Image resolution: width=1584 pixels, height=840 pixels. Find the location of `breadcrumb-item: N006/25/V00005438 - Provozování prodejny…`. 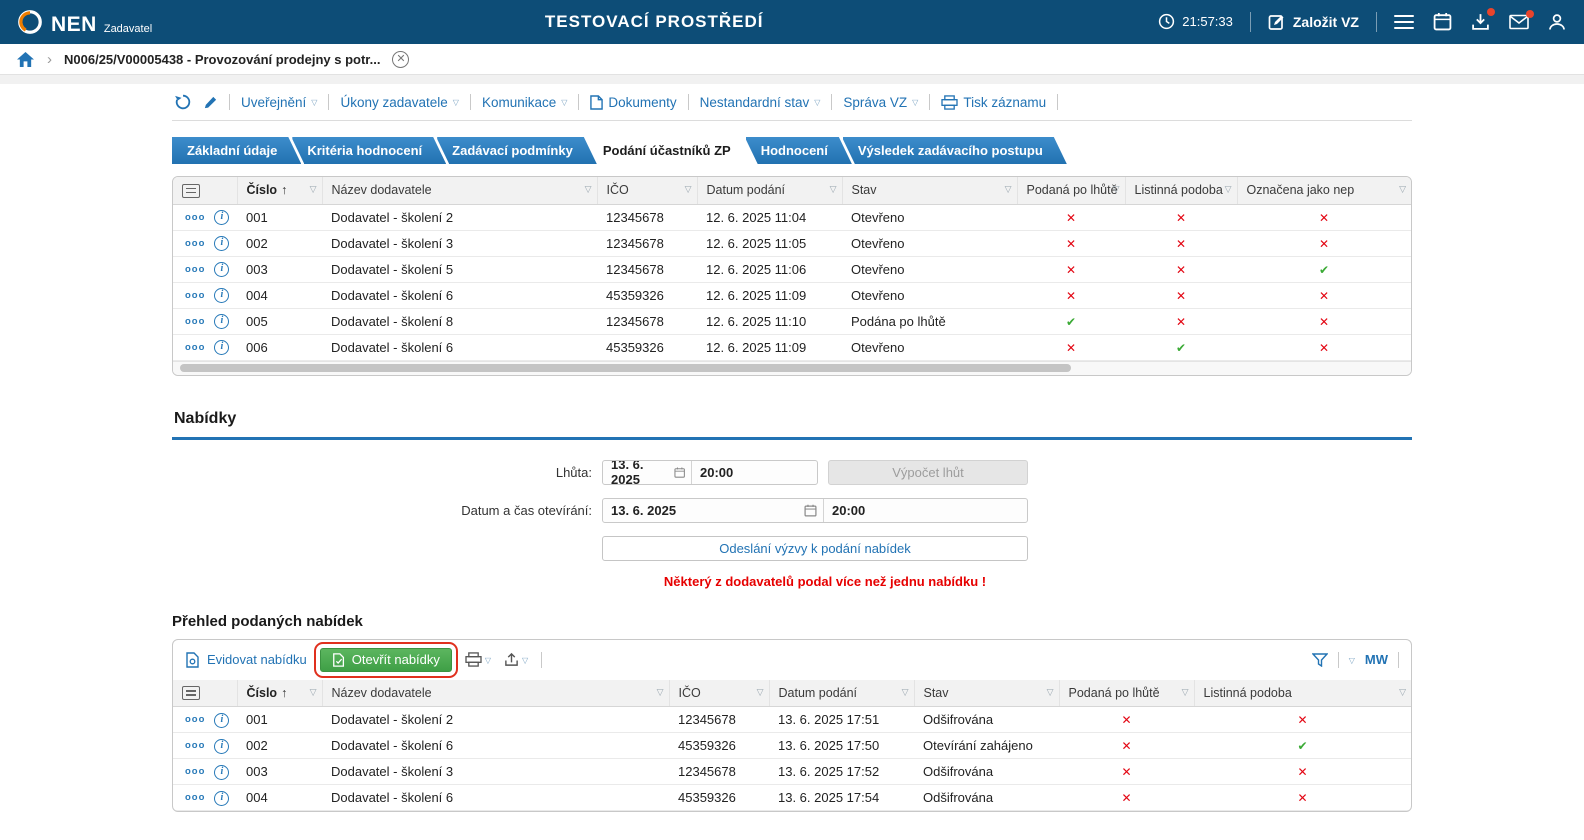

breadcrumb-item: N006/25/V00005438 - Provozování prodejny… is located at coordinates (222, 59).